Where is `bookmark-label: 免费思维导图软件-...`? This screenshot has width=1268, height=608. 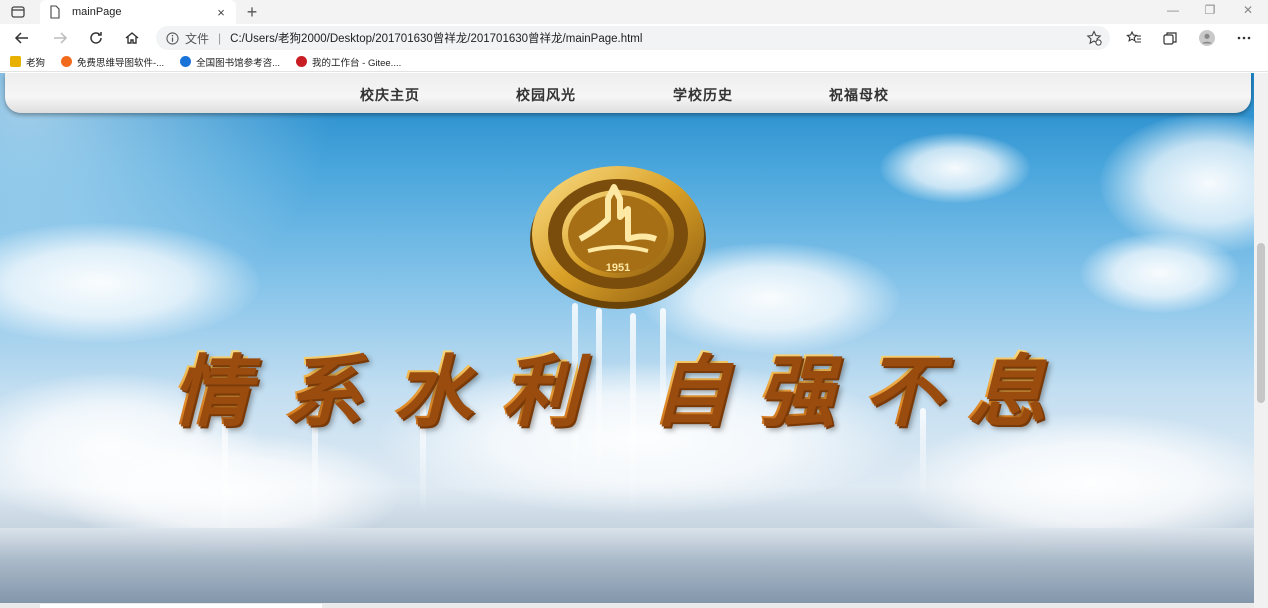
bookmark-label: 免费思维导图软件-... is located at coordinates (121, 63).